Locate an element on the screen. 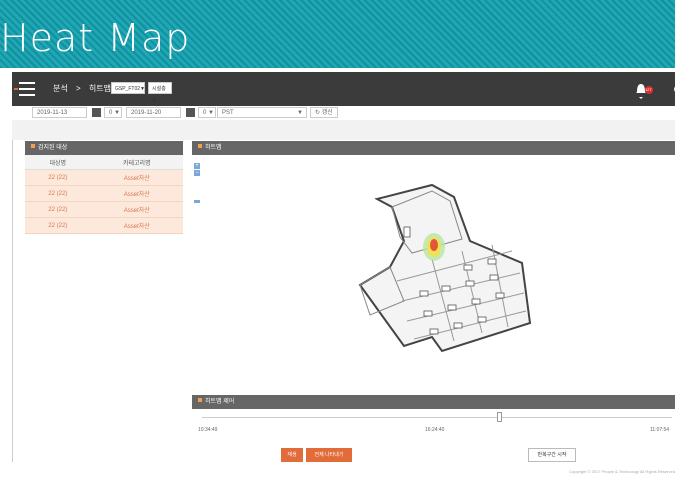 Image resolution: width=675 pixels, height=479 pixels. end-date-input: 2019-11-20 is located at coordinates (153, 112).